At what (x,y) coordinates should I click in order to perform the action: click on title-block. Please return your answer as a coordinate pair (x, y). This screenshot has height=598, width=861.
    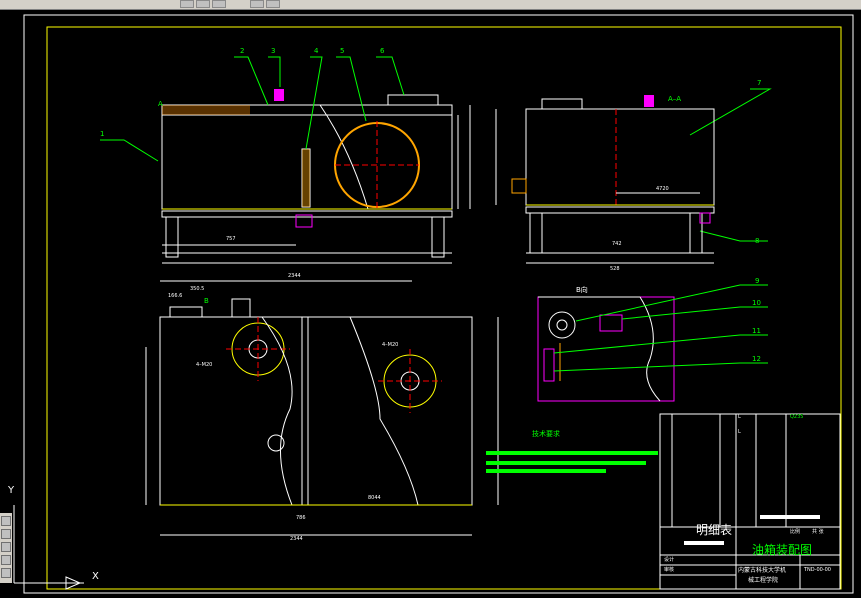
    Looking at the image, I should click on (750, 552).